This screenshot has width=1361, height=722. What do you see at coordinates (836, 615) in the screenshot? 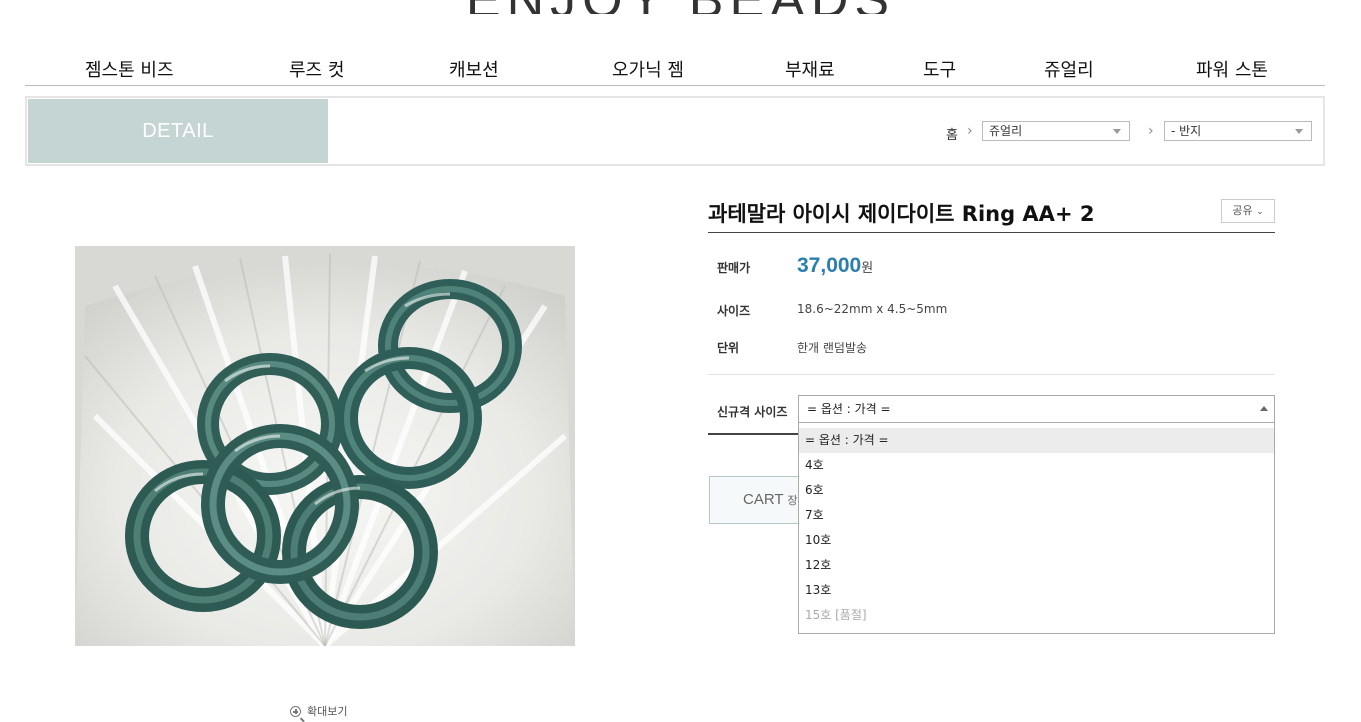
I see `option-item-sold-out: 15호 [품절]` at bounding box center [836, 615].